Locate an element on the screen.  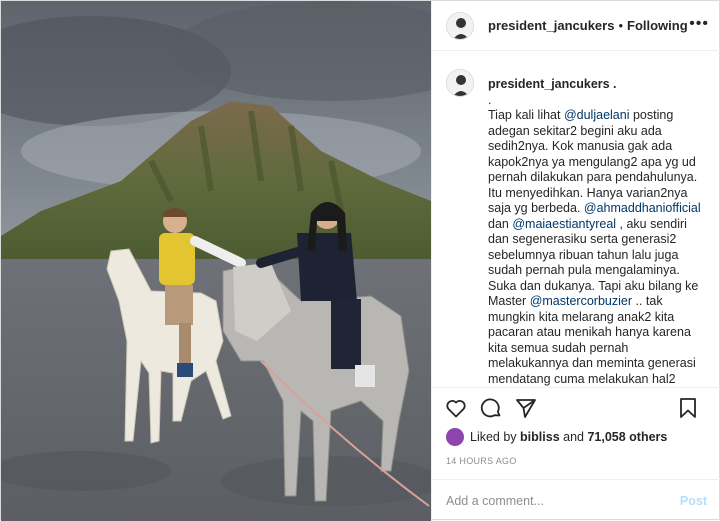
caption-avatar is located at coordinates (460, 83).